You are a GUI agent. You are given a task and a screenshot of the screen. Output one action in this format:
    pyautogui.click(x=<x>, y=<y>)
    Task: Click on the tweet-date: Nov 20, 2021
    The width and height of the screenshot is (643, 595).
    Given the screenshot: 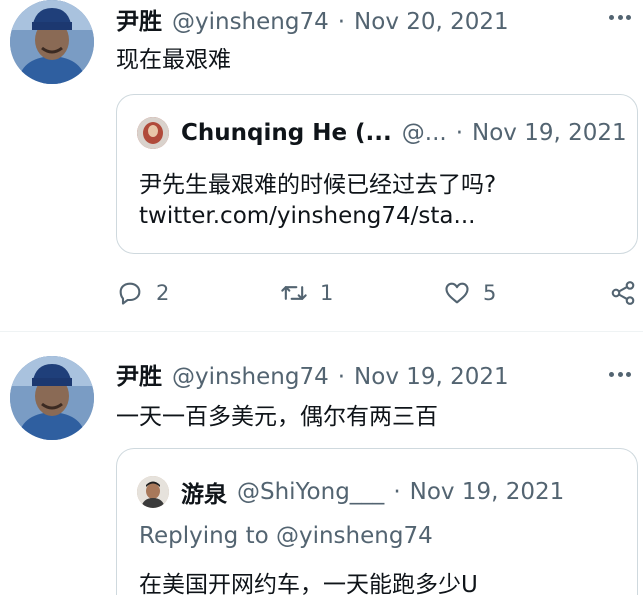 What is the action you would take?
    pyautogui.click(x=431, y=22)
    